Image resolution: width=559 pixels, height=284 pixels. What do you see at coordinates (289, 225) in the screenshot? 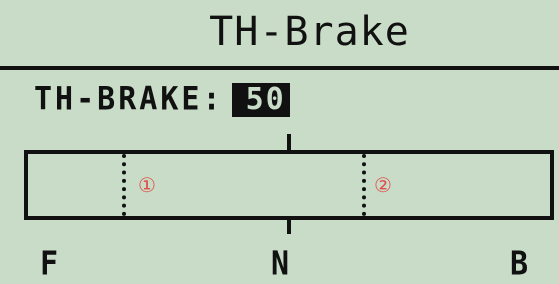
I see `center-tick-bottom` at bounding box center [289, 225].